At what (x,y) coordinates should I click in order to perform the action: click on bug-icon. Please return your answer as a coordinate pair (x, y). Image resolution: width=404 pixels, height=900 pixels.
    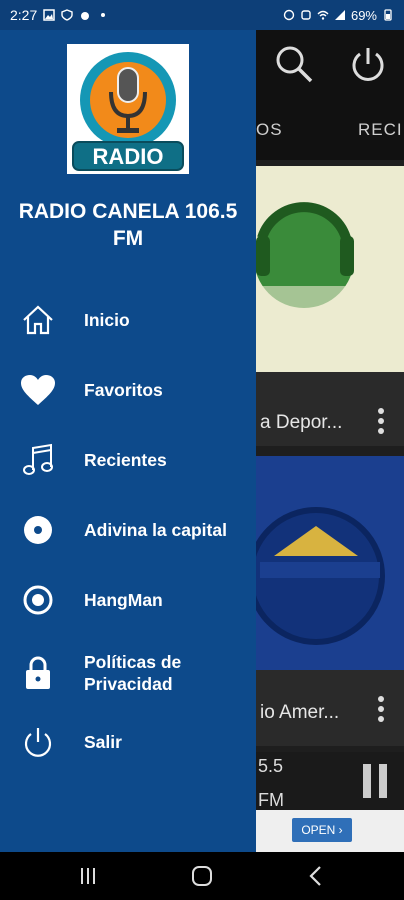
    Looking at the image, I should click on (85, 16).